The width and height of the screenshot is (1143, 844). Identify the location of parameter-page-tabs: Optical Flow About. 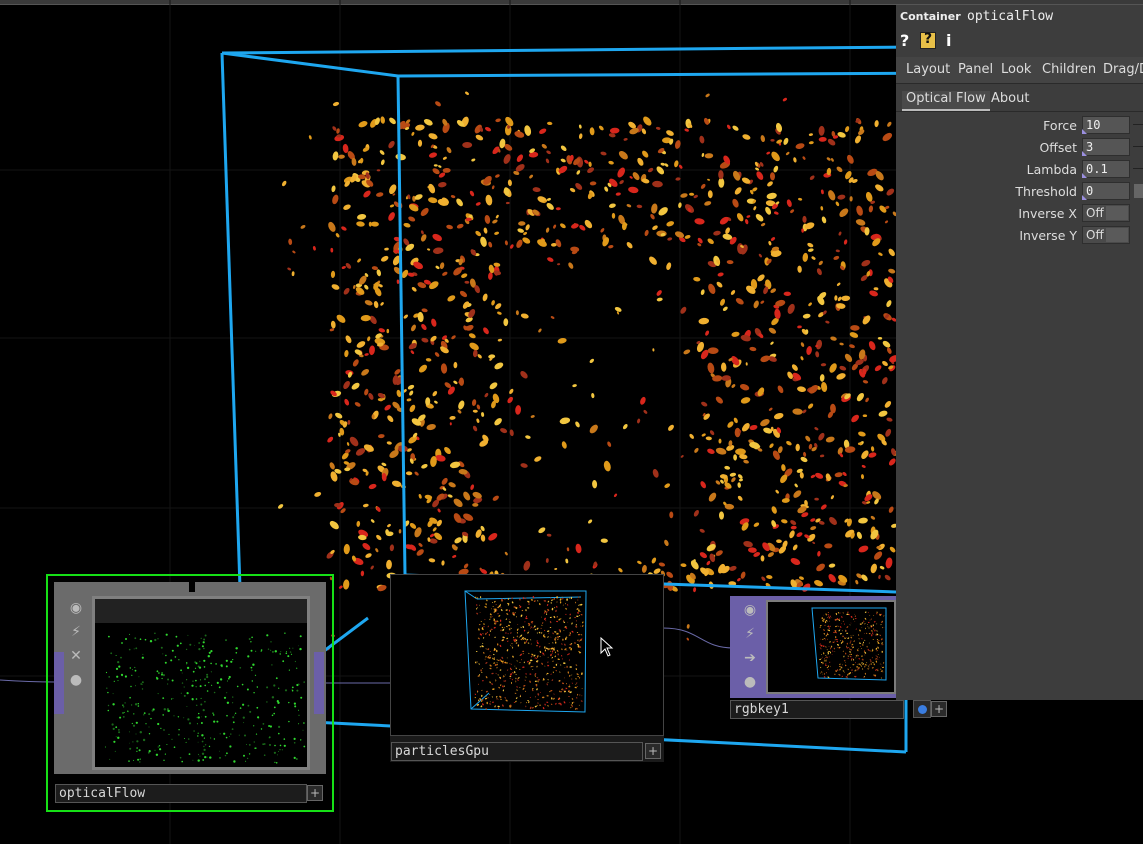
(1019, 99).